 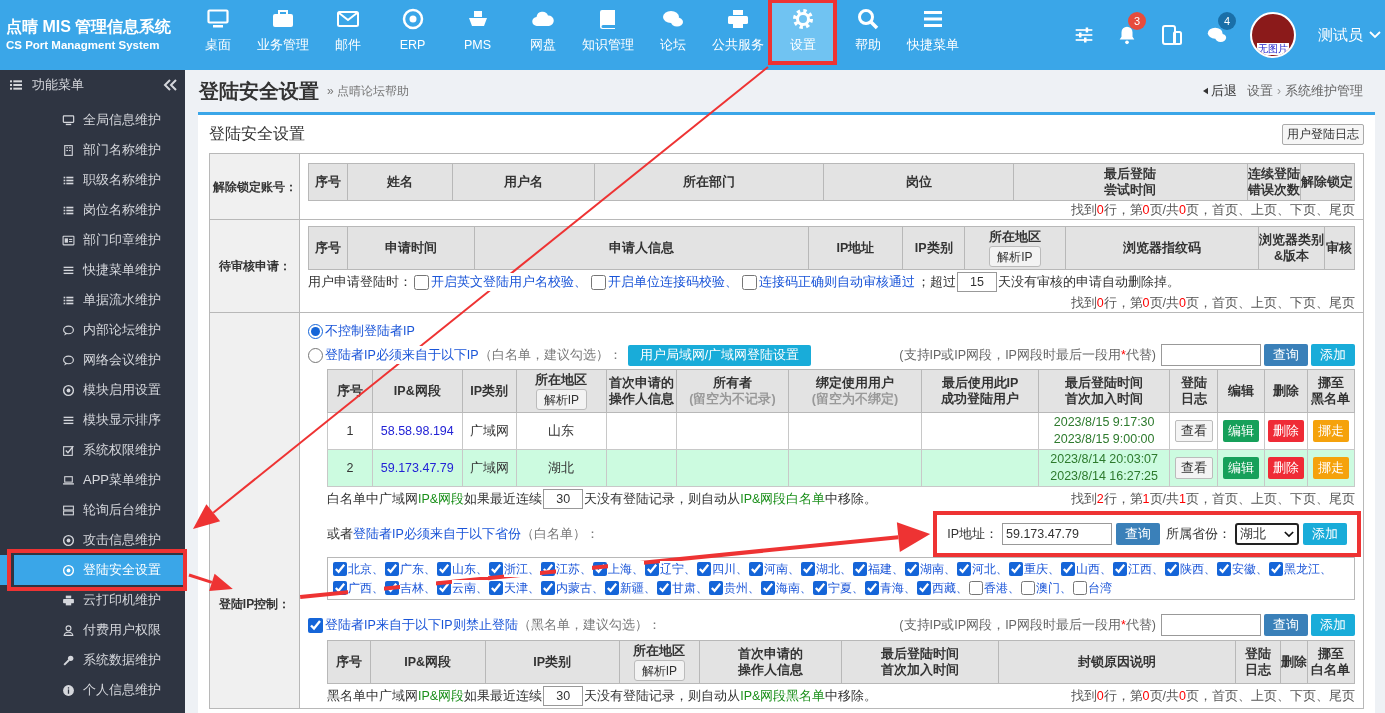 I want to click on option-prefix: 用户申请登陆时：, so click(x=360, y=282).